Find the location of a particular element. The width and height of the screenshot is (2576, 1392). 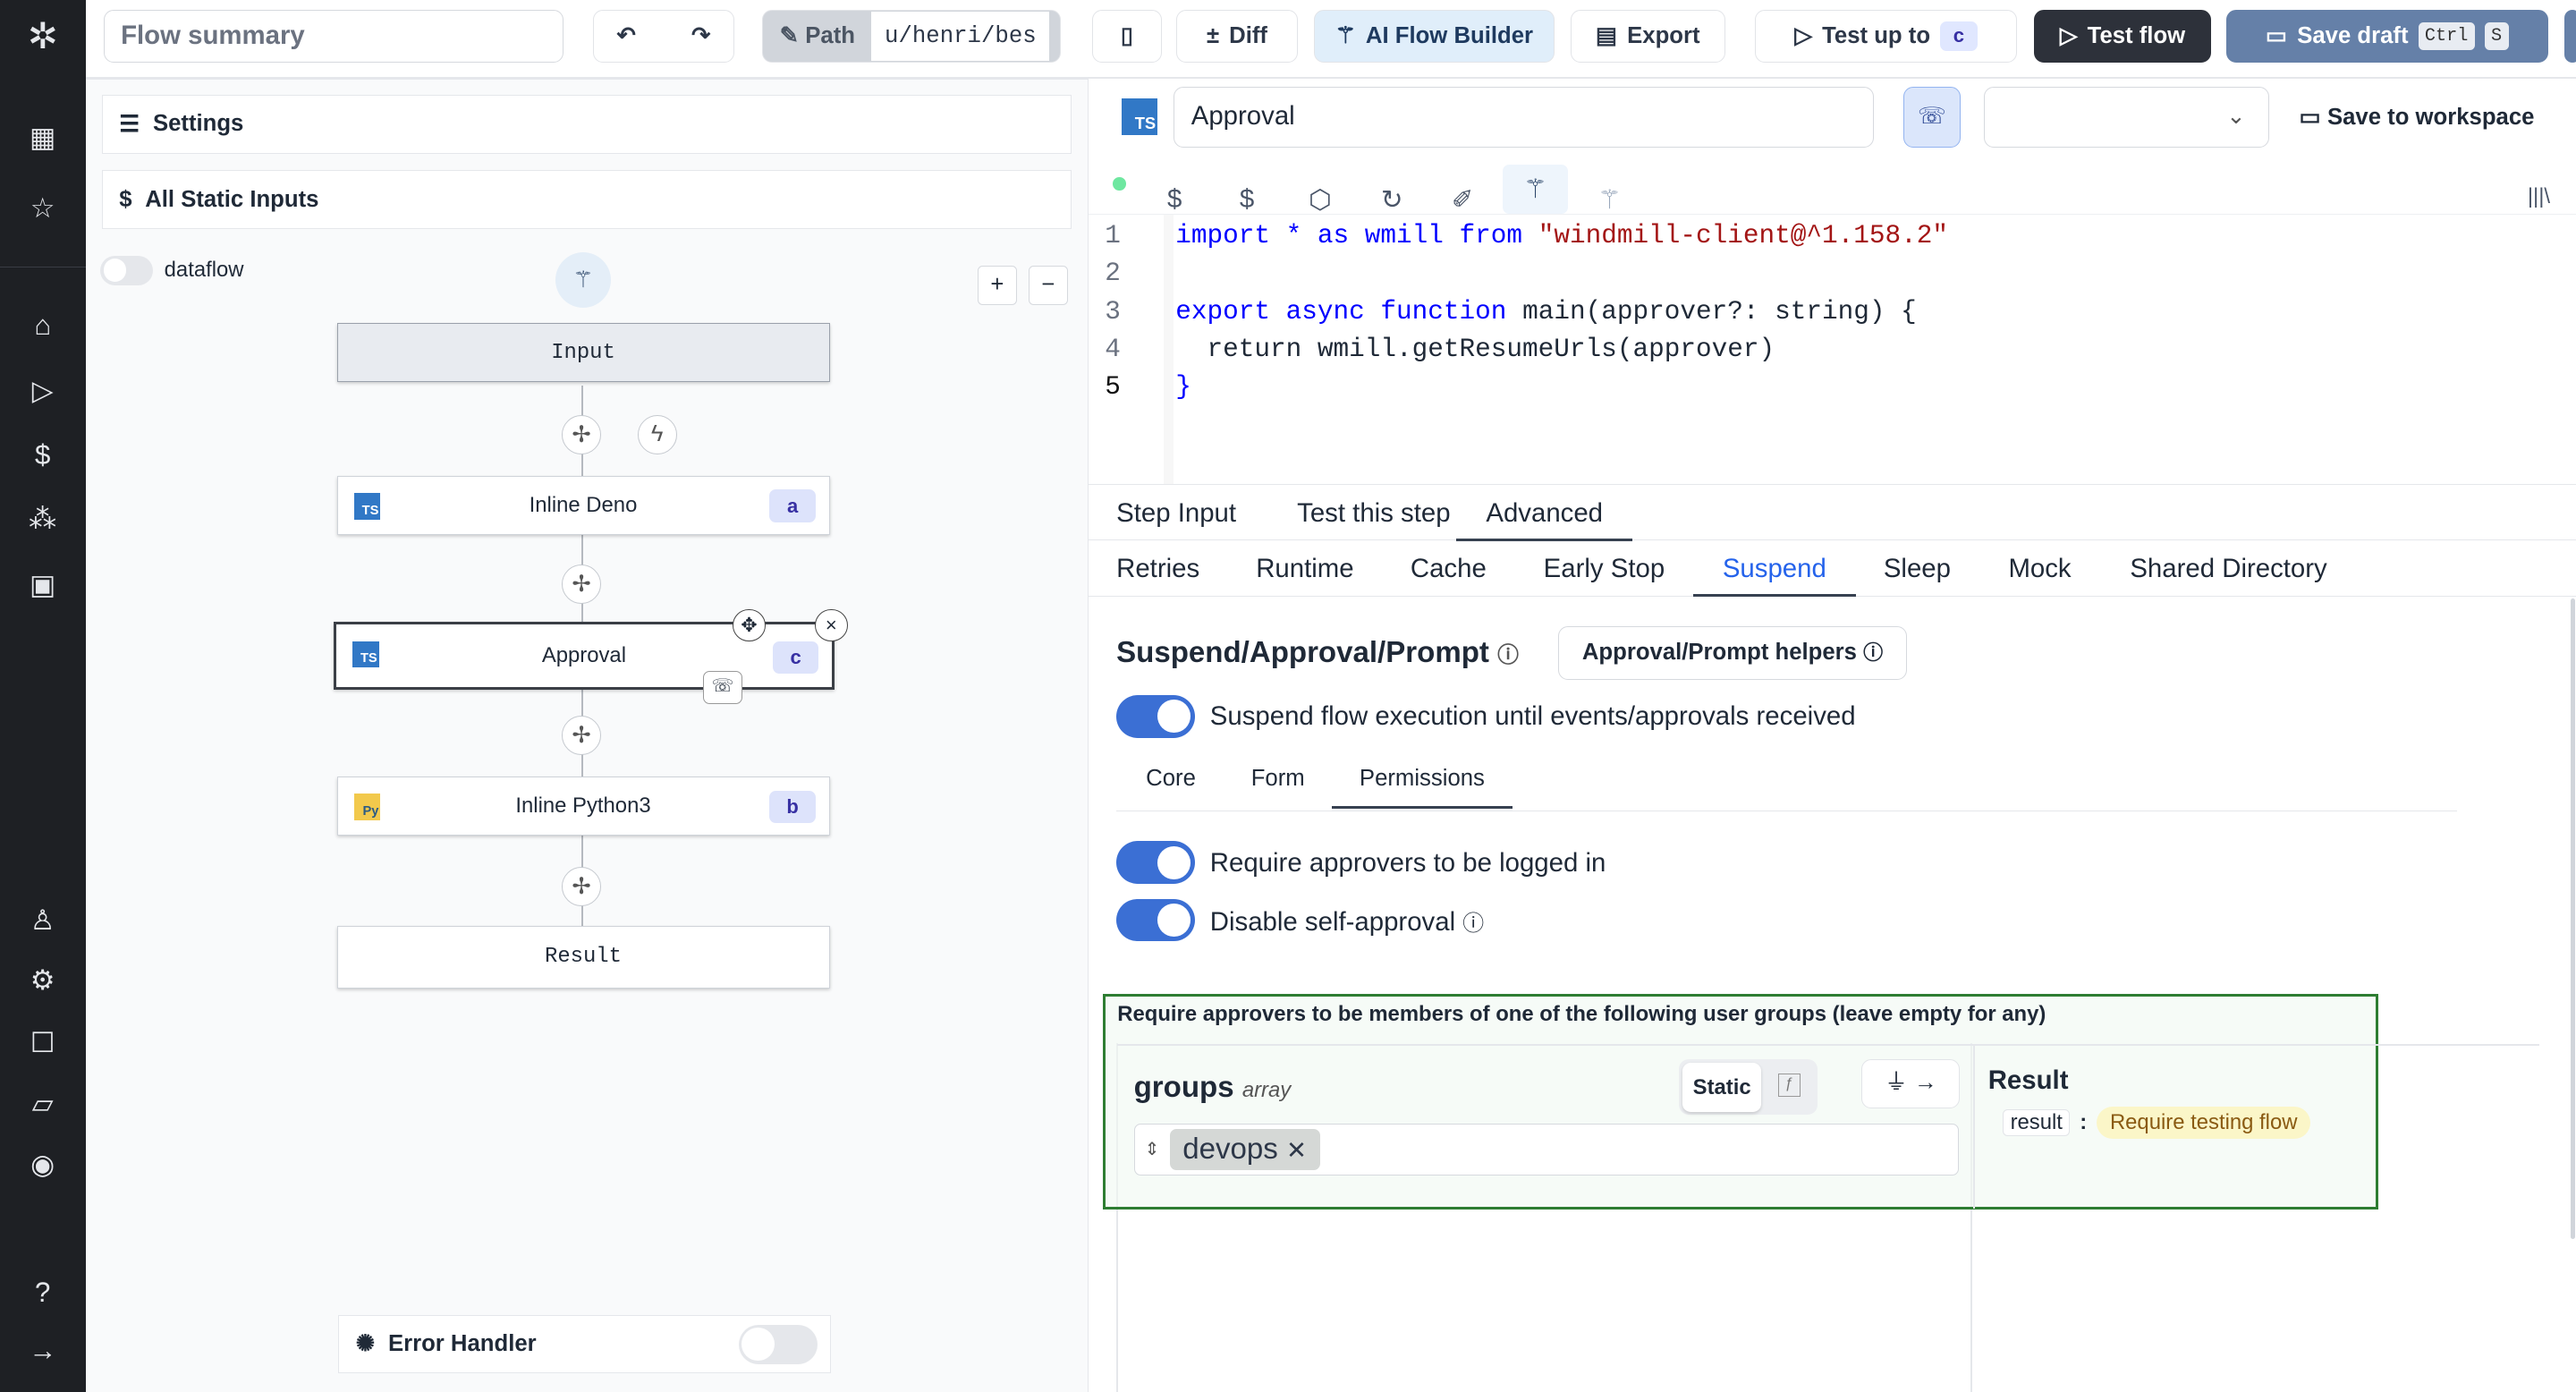

ai-wand-icon: ⚚ is located at coordinates (1535, 189).